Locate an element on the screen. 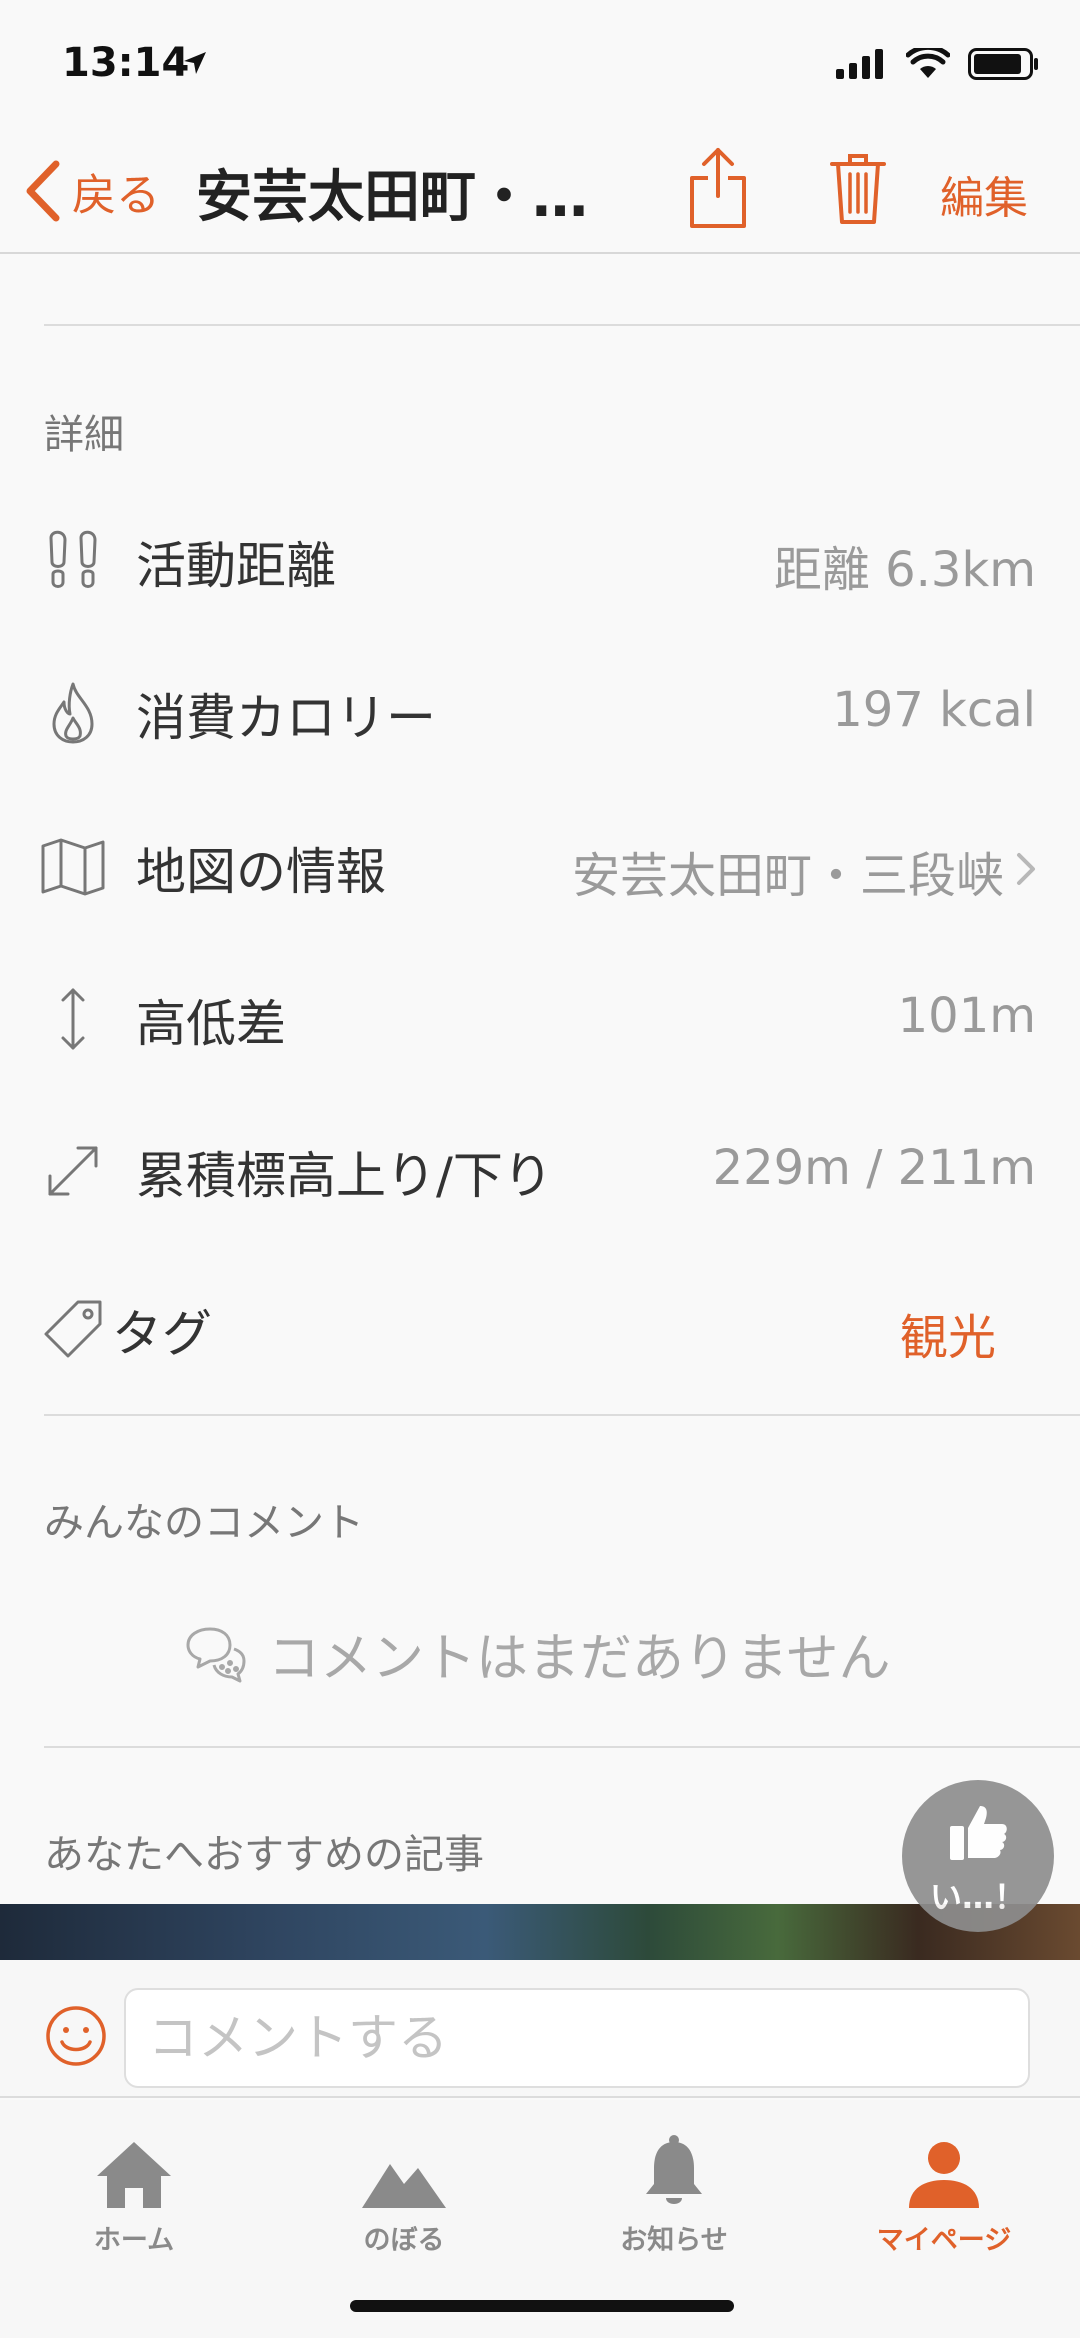  detail-label: 高低差 is located at coordinates (211, 1024).